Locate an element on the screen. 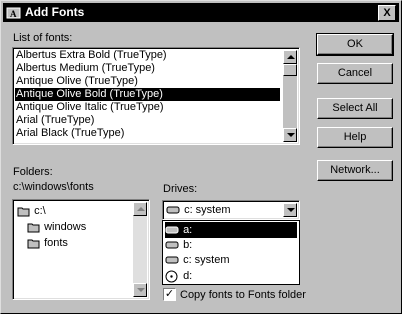 Image resolution: width=402 pixels, height=314 pixels. font-list-scrollbar is located at coordinates (290, 96).